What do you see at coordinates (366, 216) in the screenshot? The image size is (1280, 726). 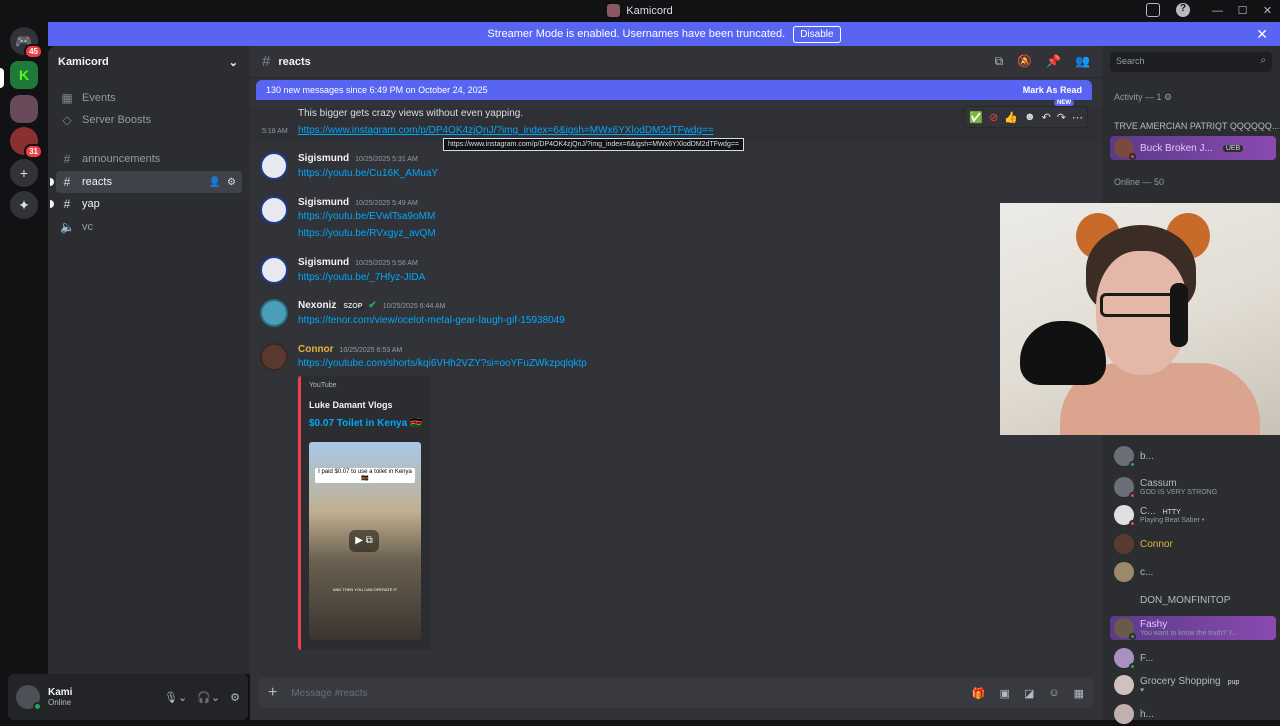 I see `message-link: https://youtu.be/EVwlTsa9oMM` at bounding box center [366, 216].